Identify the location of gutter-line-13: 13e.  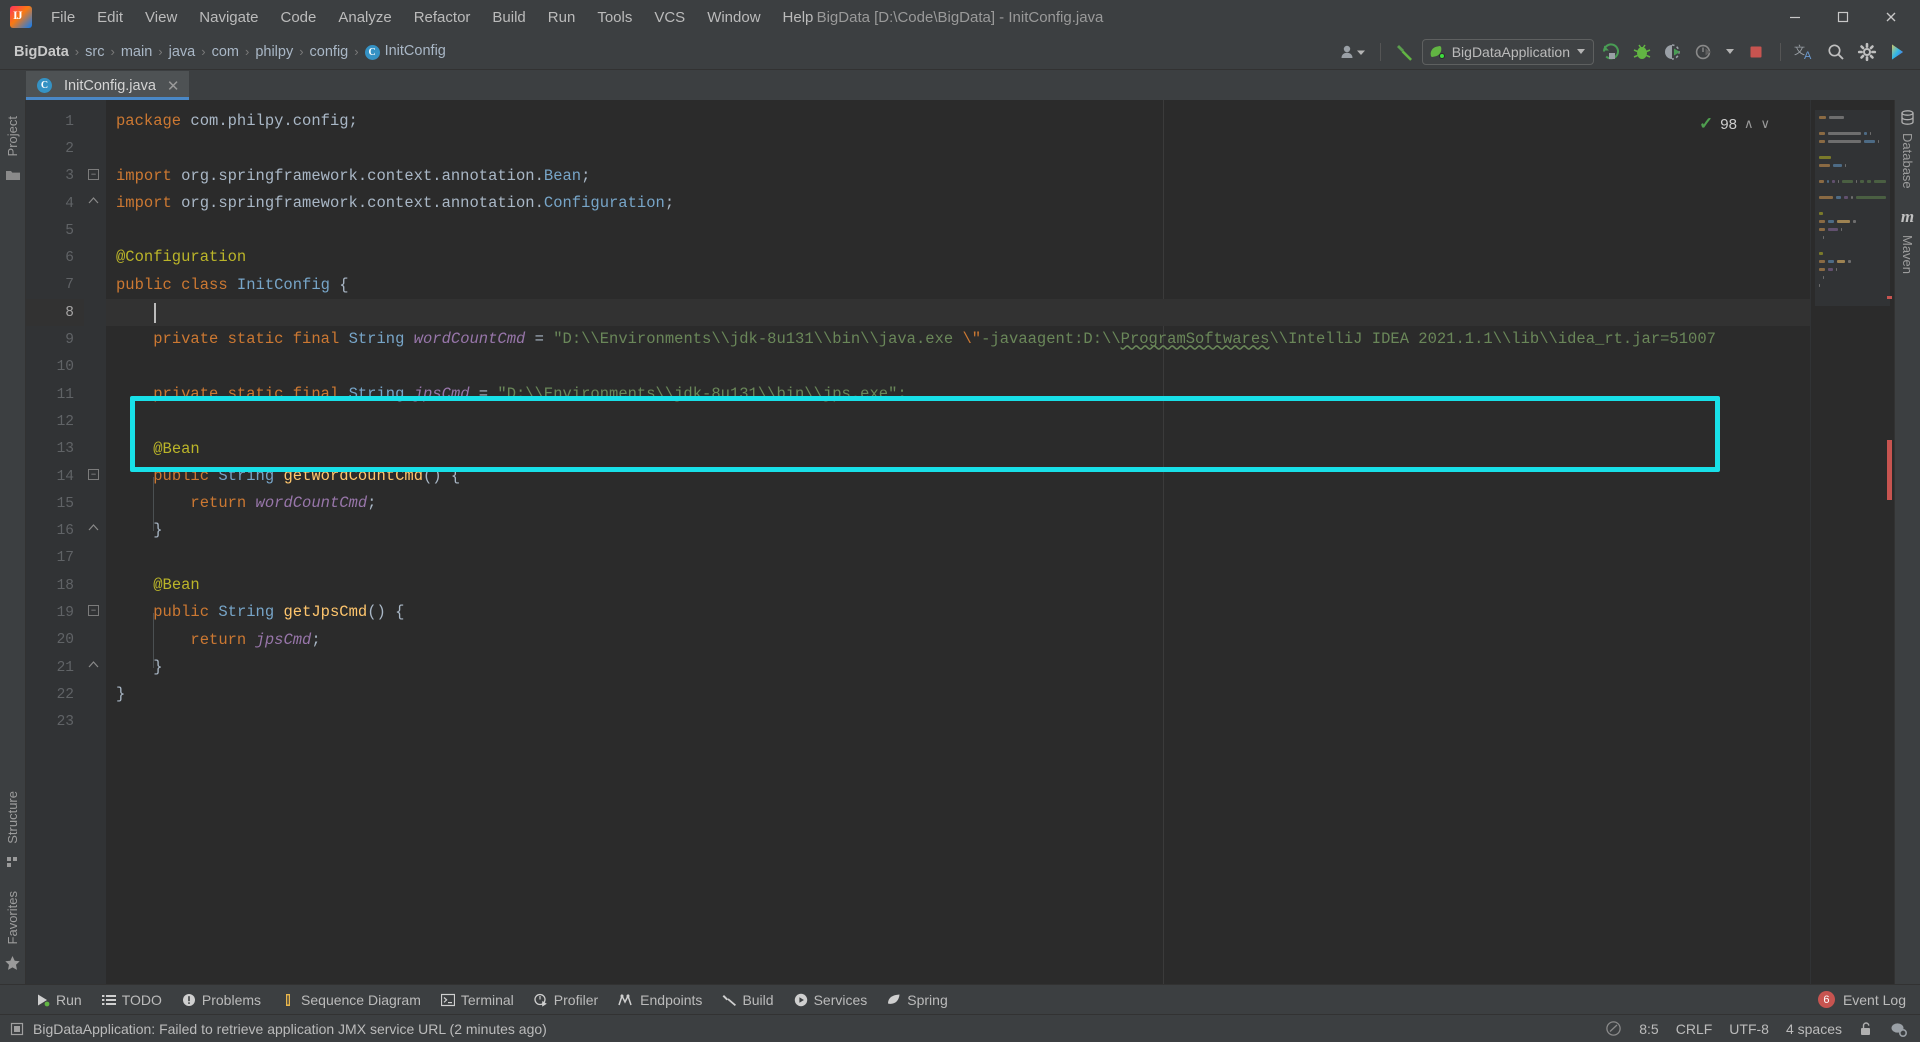
(63, 449).